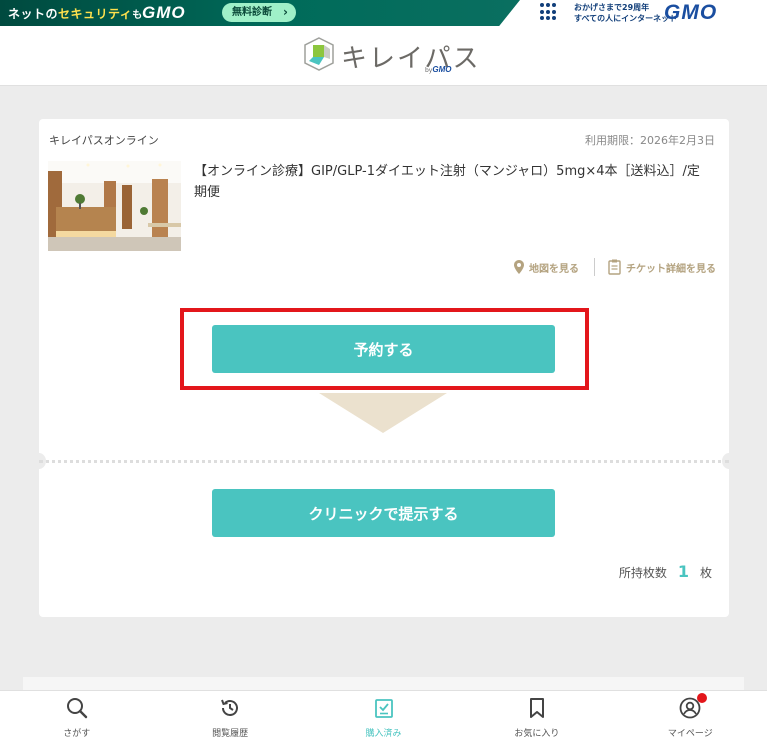 This screenshot has width=767, height=737. Describe the element at coordinates (285, 12) in the screenshot. I see `chevron-right-icon: ›` at that location.